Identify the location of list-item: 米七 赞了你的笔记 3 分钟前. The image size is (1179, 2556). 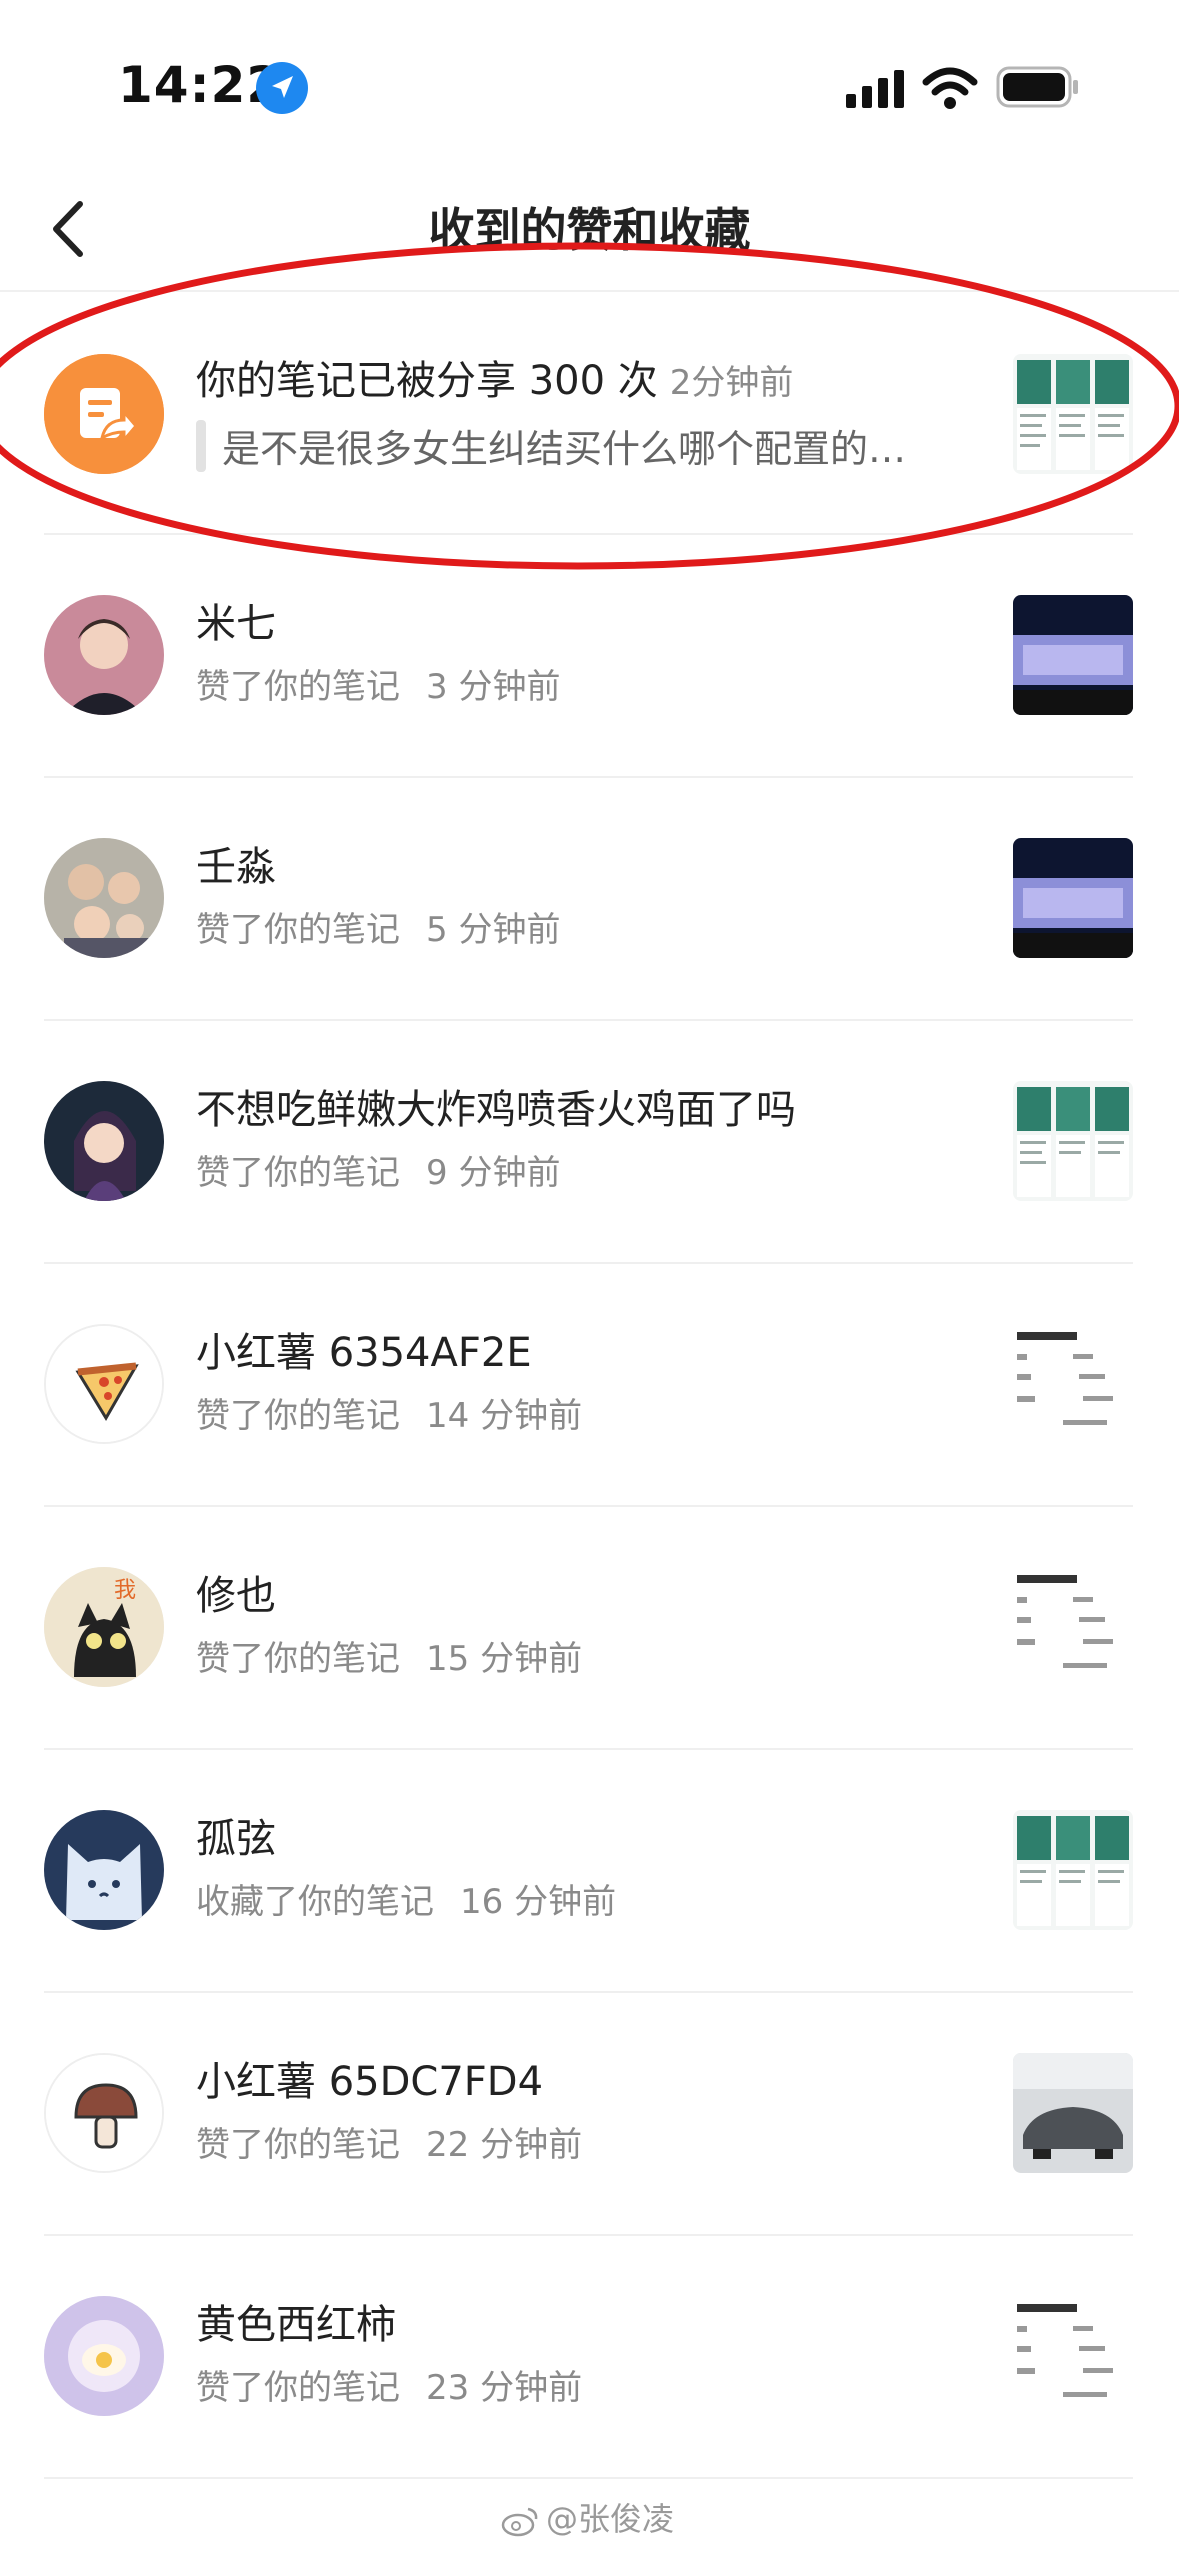
(589, 656).